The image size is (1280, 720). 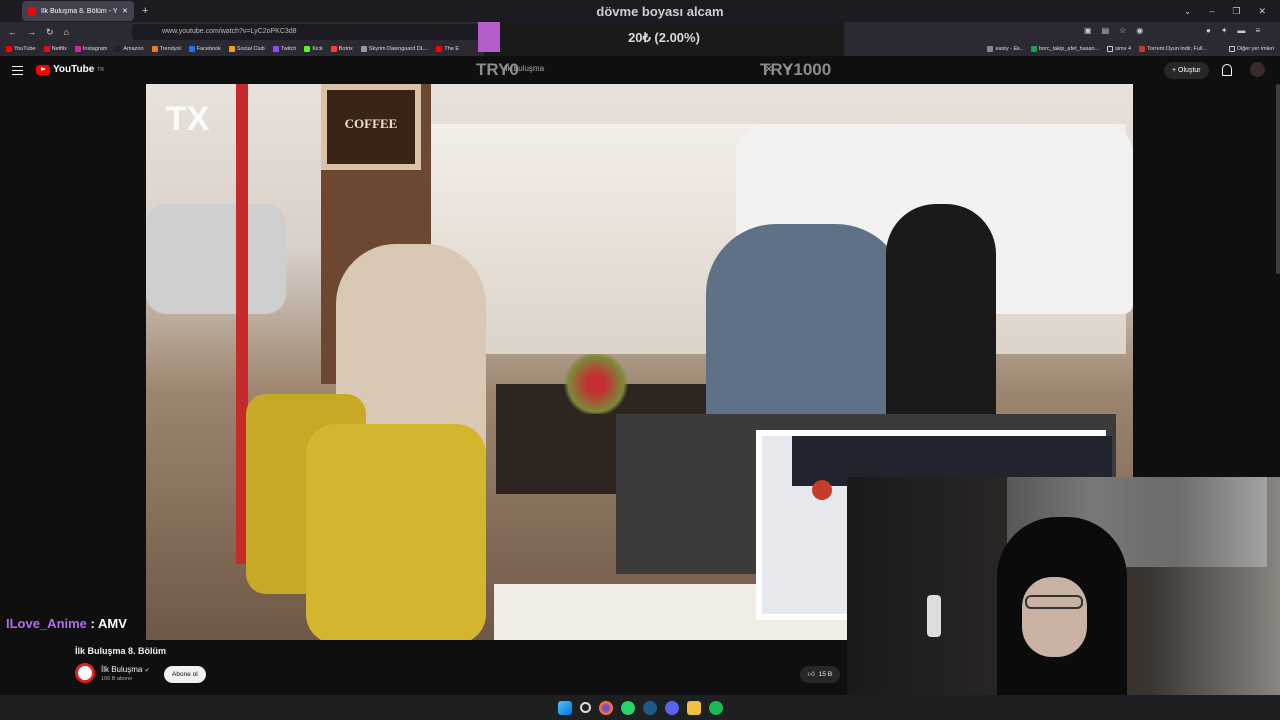 I want to click on reload-icon: ↻, so click(x=50, y=32).